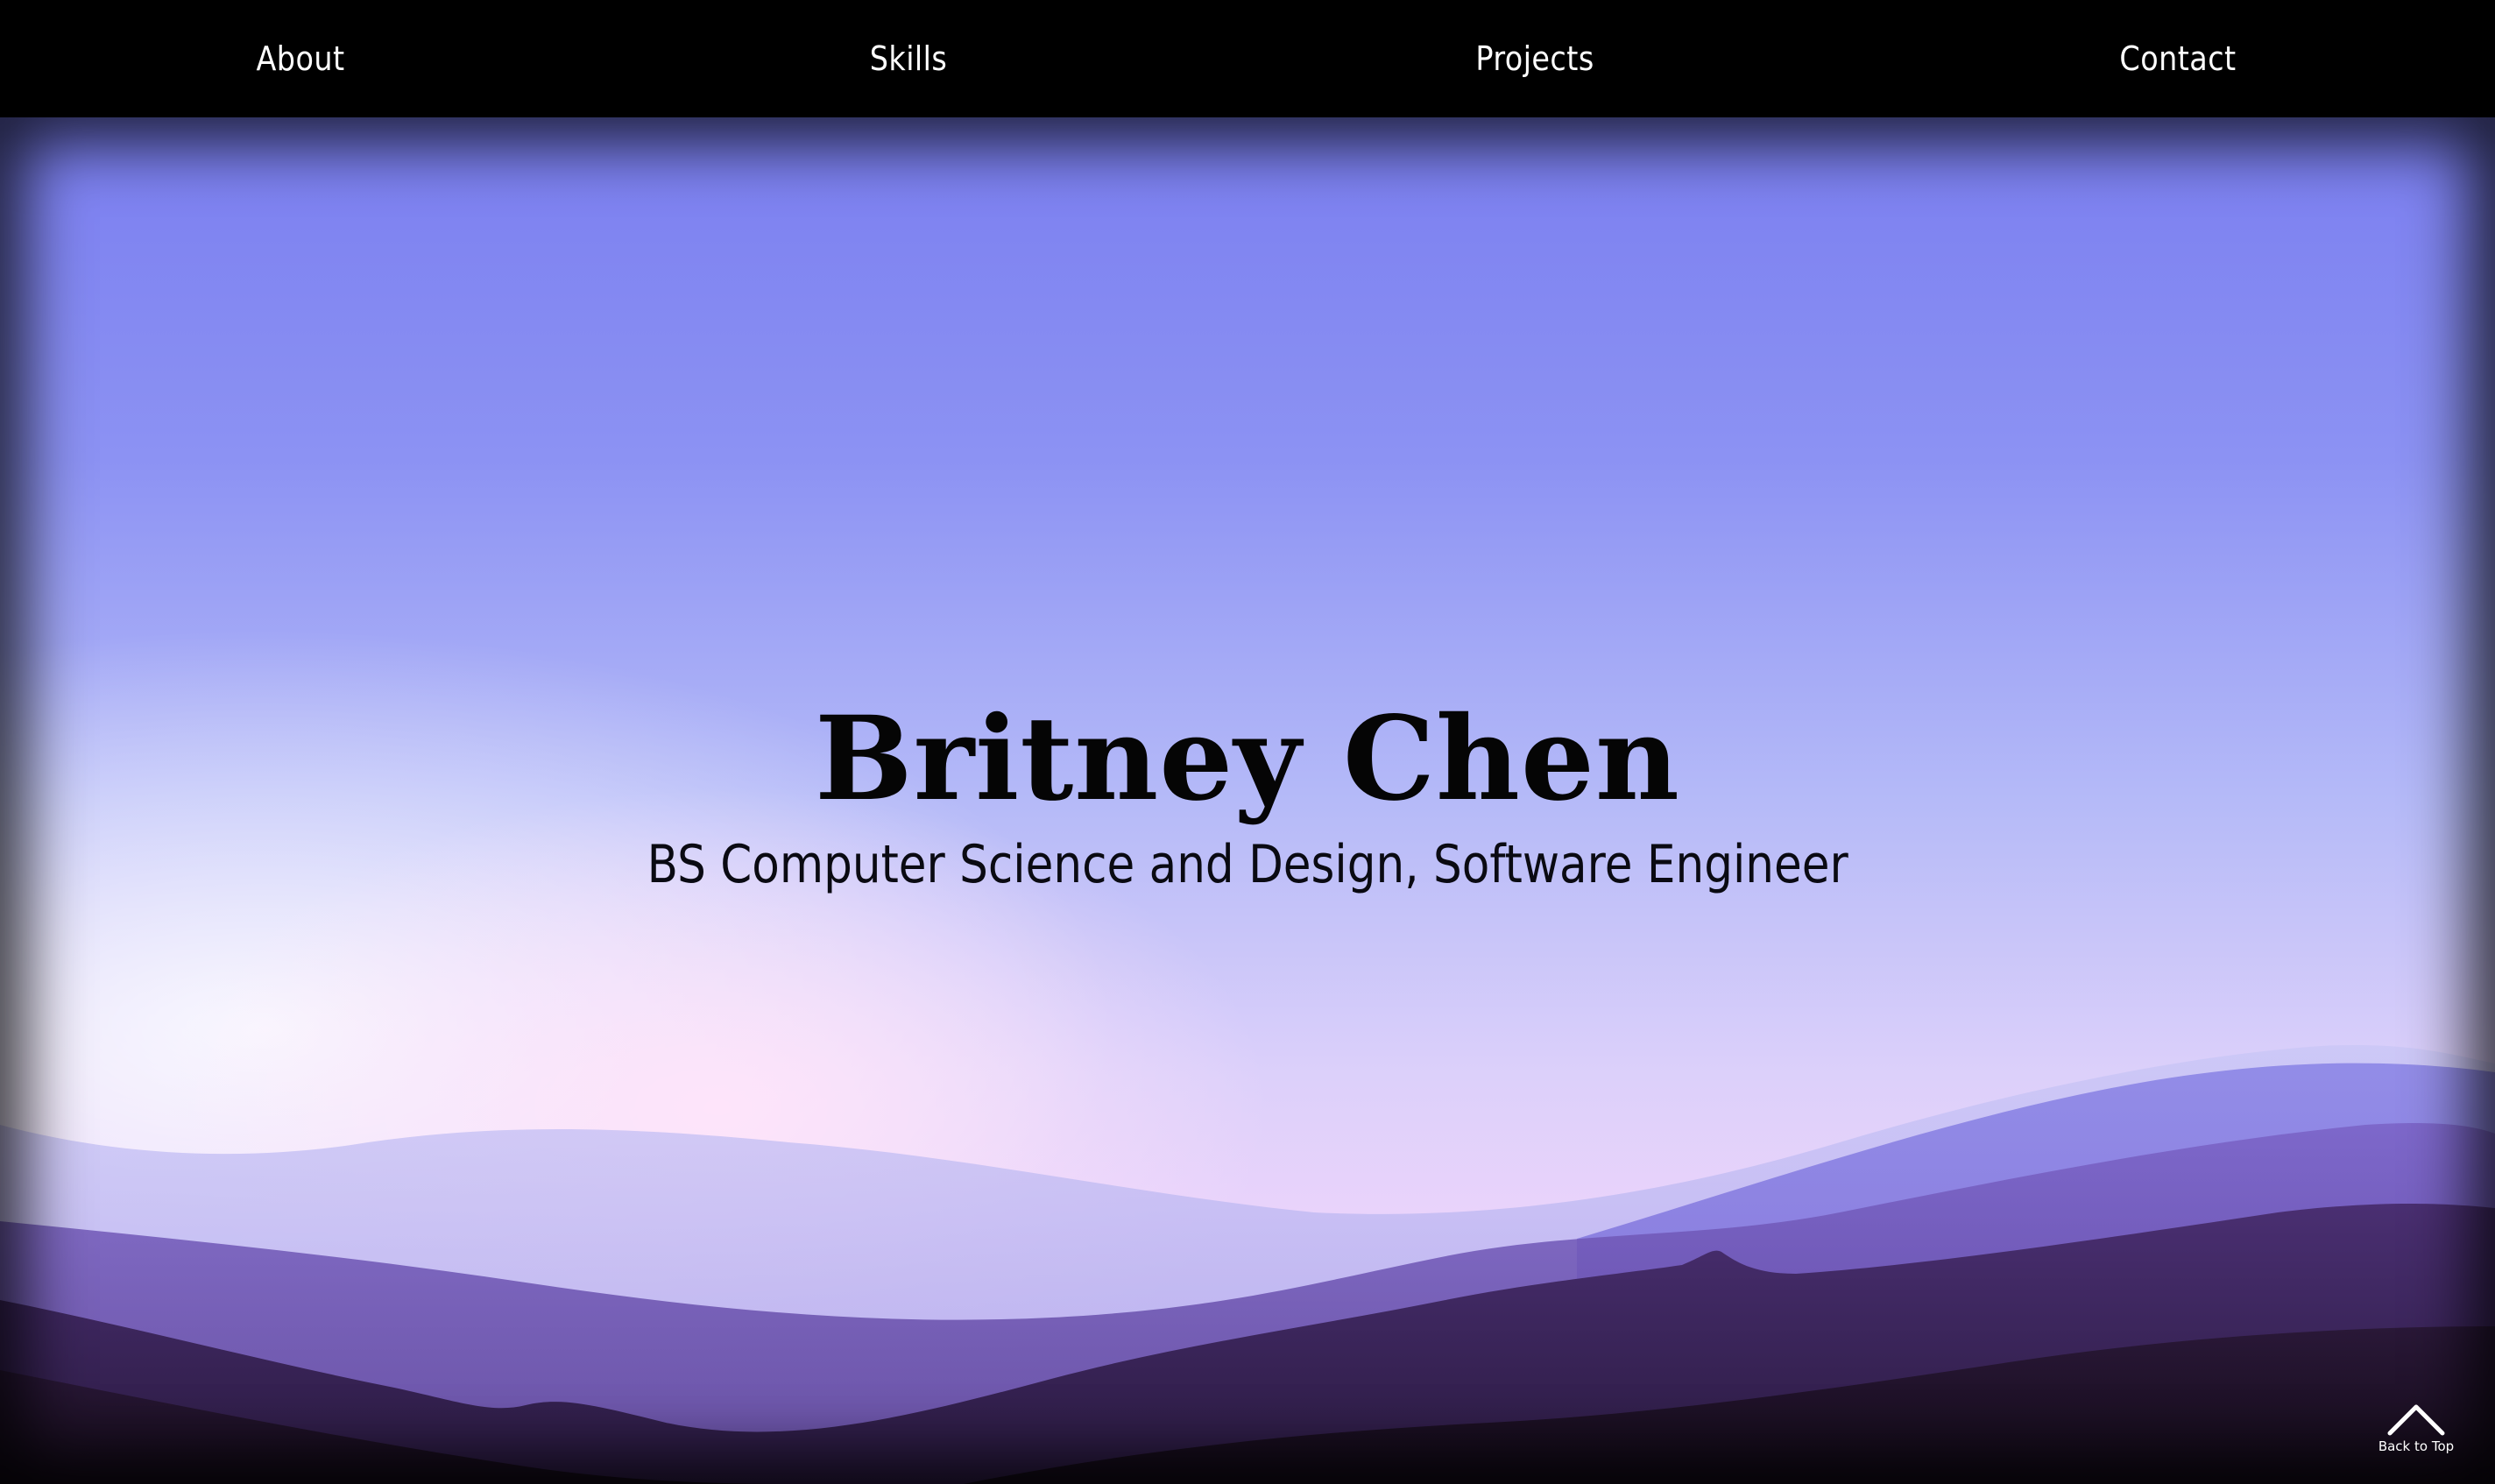 This screenshot has width=2495, height=1484. Describe the element at coordinates (1247, 59) in the screenshot. I see `top-navigation-bar: About Skills Projects Contact` at that location.